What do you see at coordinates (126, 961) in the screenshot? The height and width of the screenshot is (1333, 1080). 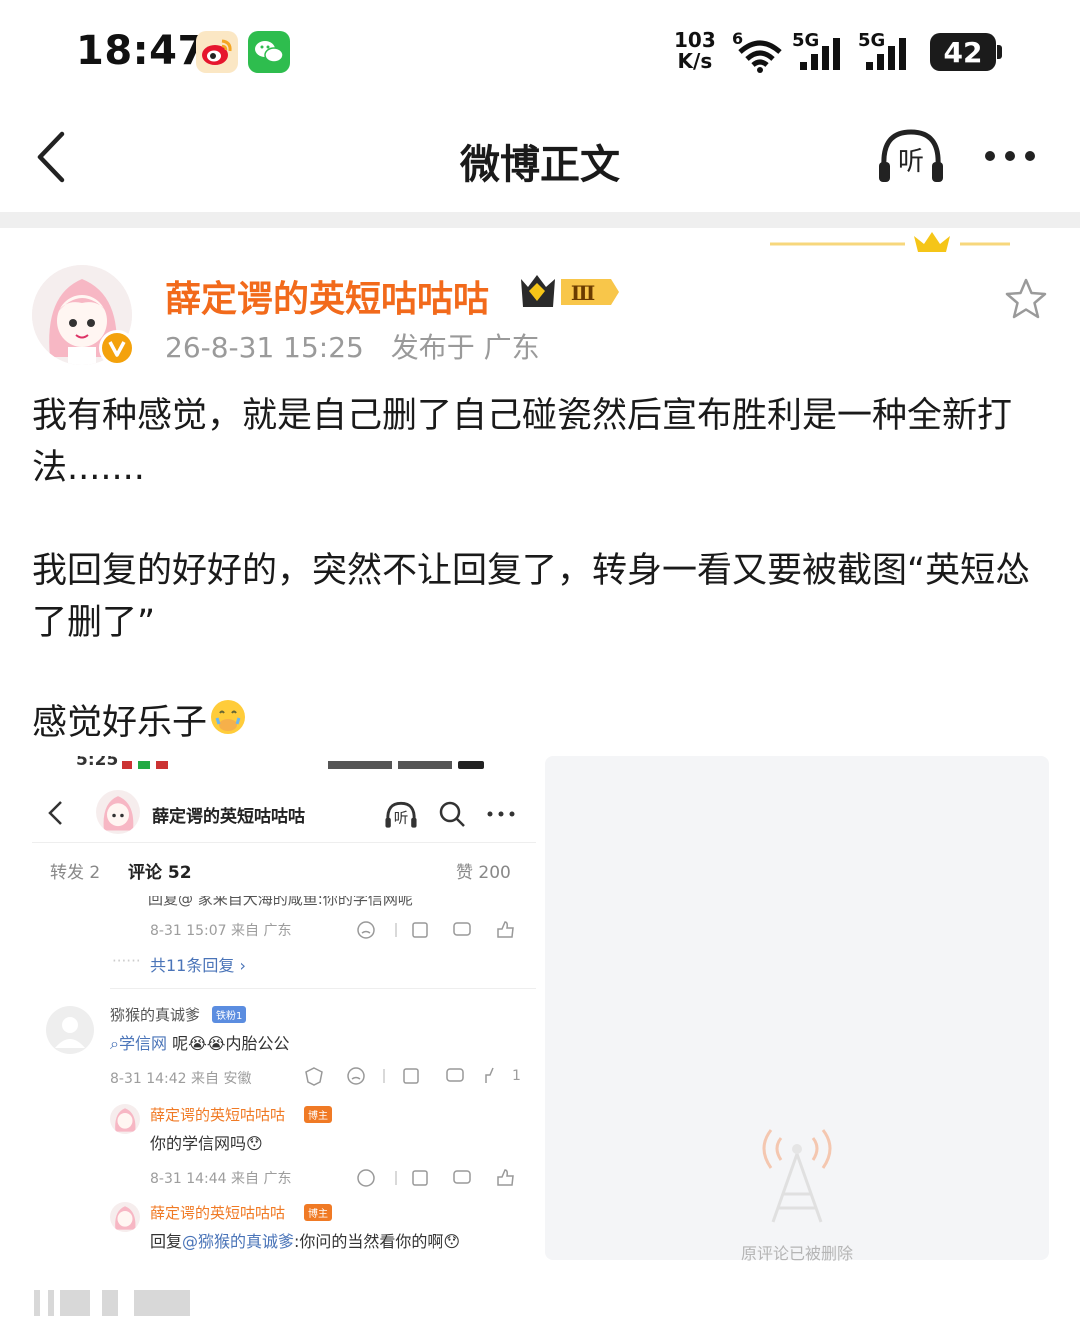 I see `shot-reply-count-dots: ······` at bounding box center [126, 961].